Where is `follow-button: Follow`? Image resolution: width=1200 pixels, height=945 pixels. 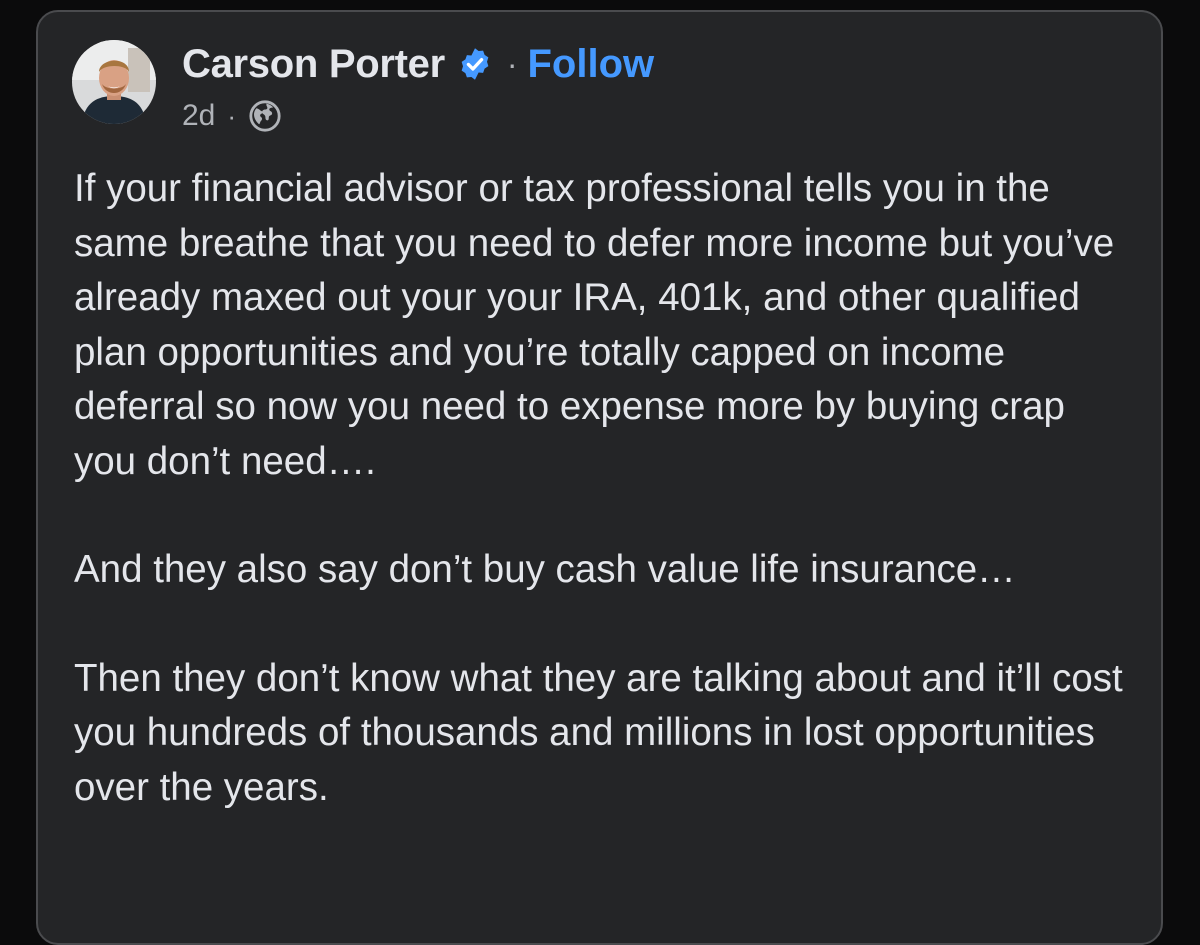 follow-button: Follow is located at coordinates (591, 64).